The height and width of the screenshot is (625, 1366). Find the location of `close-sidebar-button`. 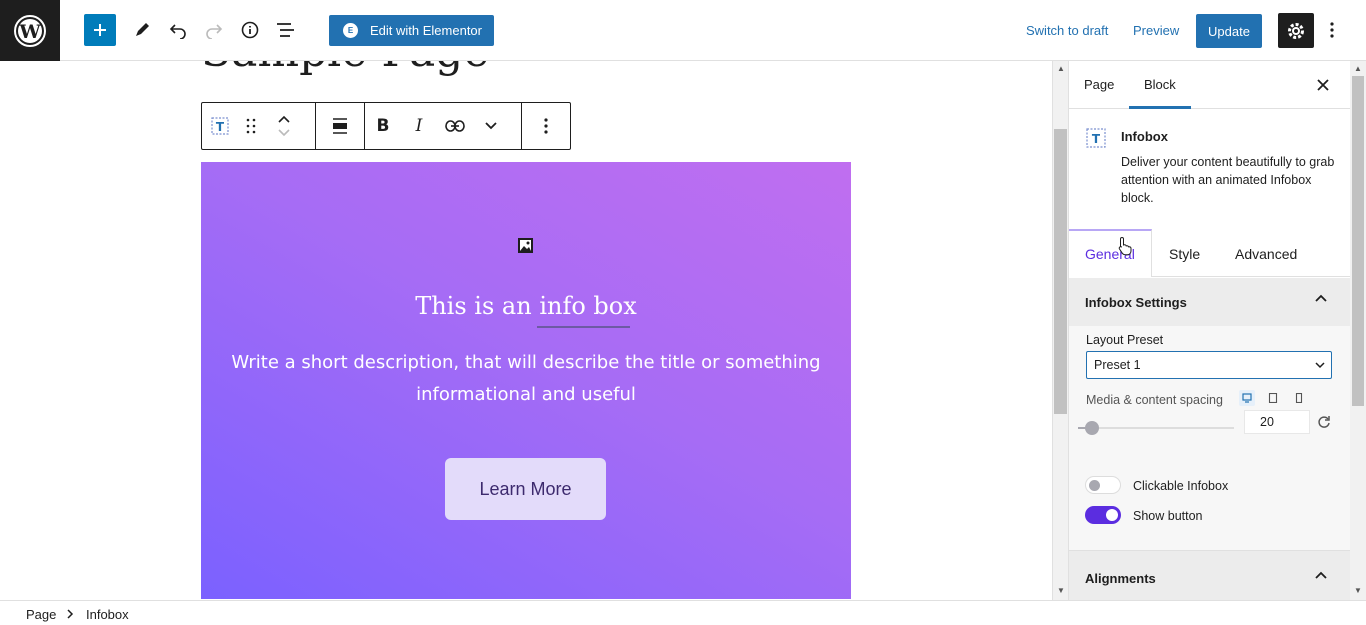

close-sidebar-button is located at coordinates (1323, 85).